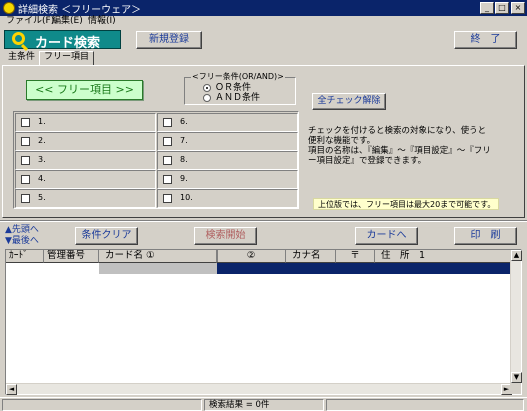 The height and width of the screenshot is (411, 527). What do you see at coordinates (207, 98) in the screenshot?
I see `radio-unselected-icon` at bounding box center [207, 98].